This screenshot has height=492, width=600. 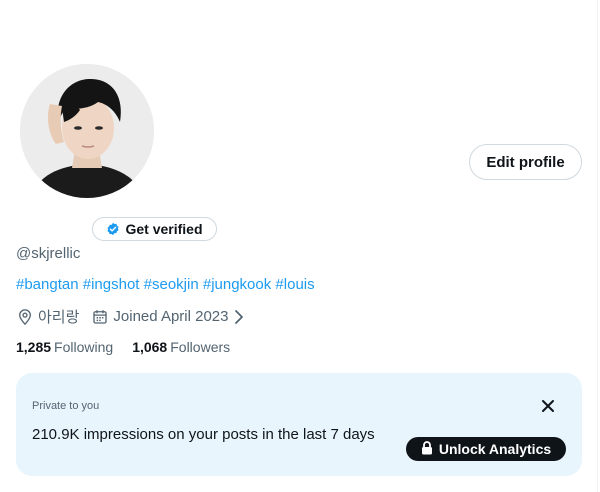 I want to click on calendar-icon, so click(x=100, y=317).